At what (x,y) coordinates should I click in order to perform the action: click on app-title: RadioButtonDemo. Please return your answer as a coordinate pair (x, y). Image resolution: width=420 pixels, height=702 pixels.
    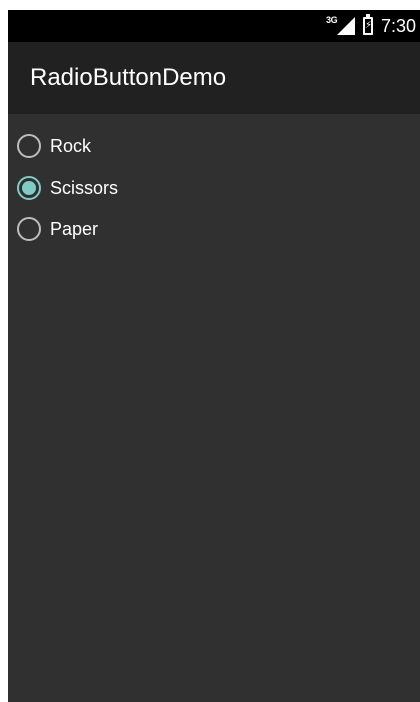
    Looking at the image, I should click on (128, 77).